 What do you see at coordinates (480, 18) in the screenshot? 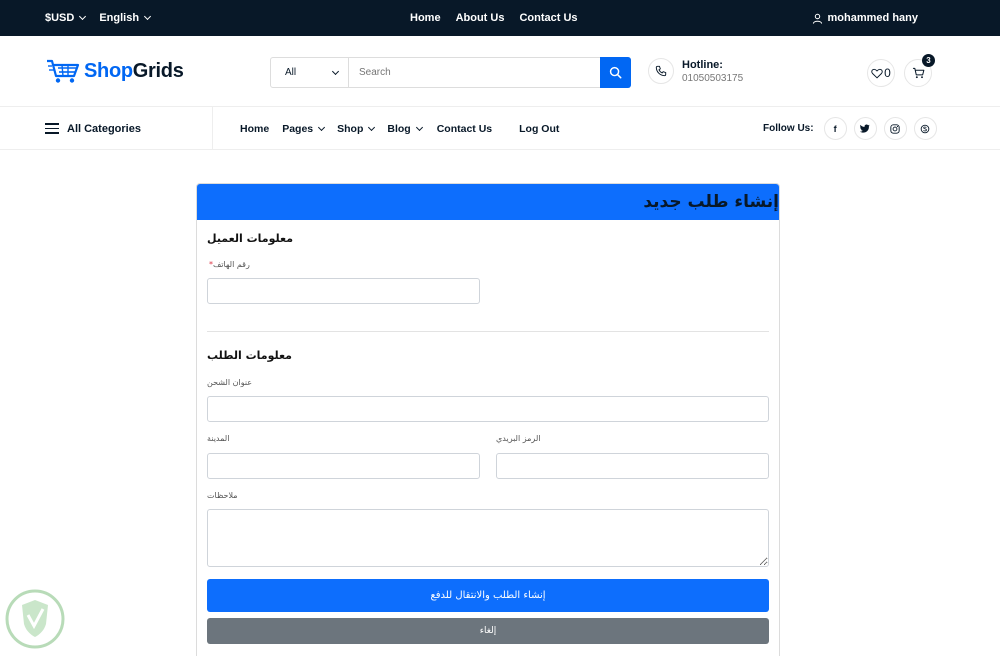
I see `top-link-about: About Us` at bounding box center [480, 18].